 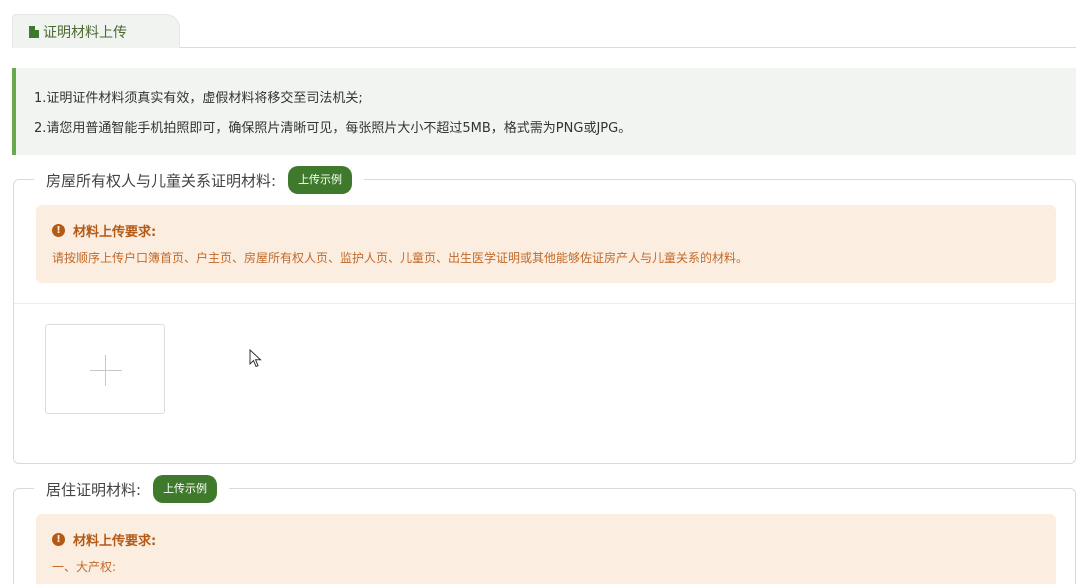 I want to click on plus-icon, so click(x=106, y=370).